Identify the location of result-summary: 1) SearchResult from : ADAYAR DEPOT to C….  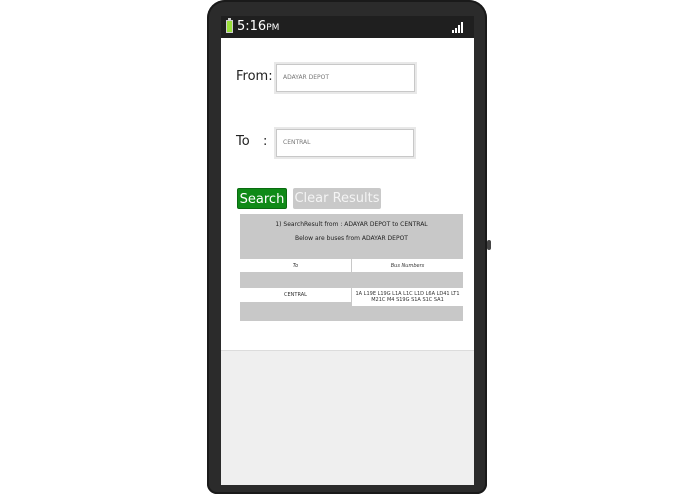
(351, 224).